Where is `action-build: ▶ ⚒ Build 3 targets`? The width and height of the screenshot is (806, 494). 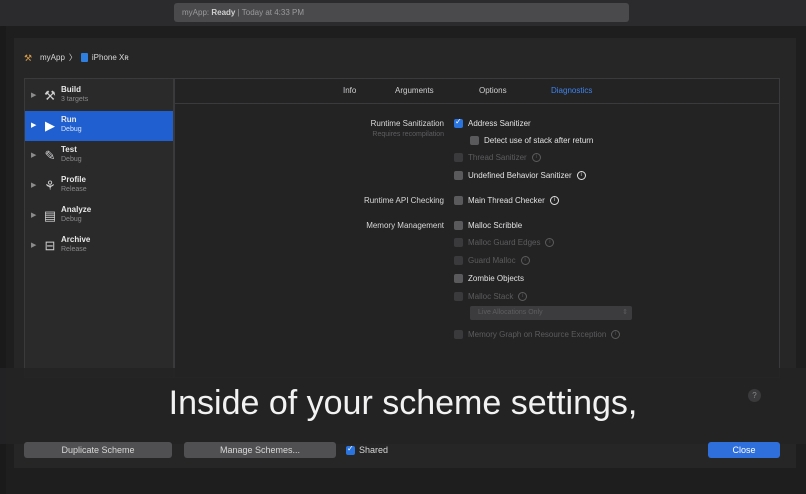 action-build: ▶ ⚒ Build 3 targets is located at coordinates (99, 96).